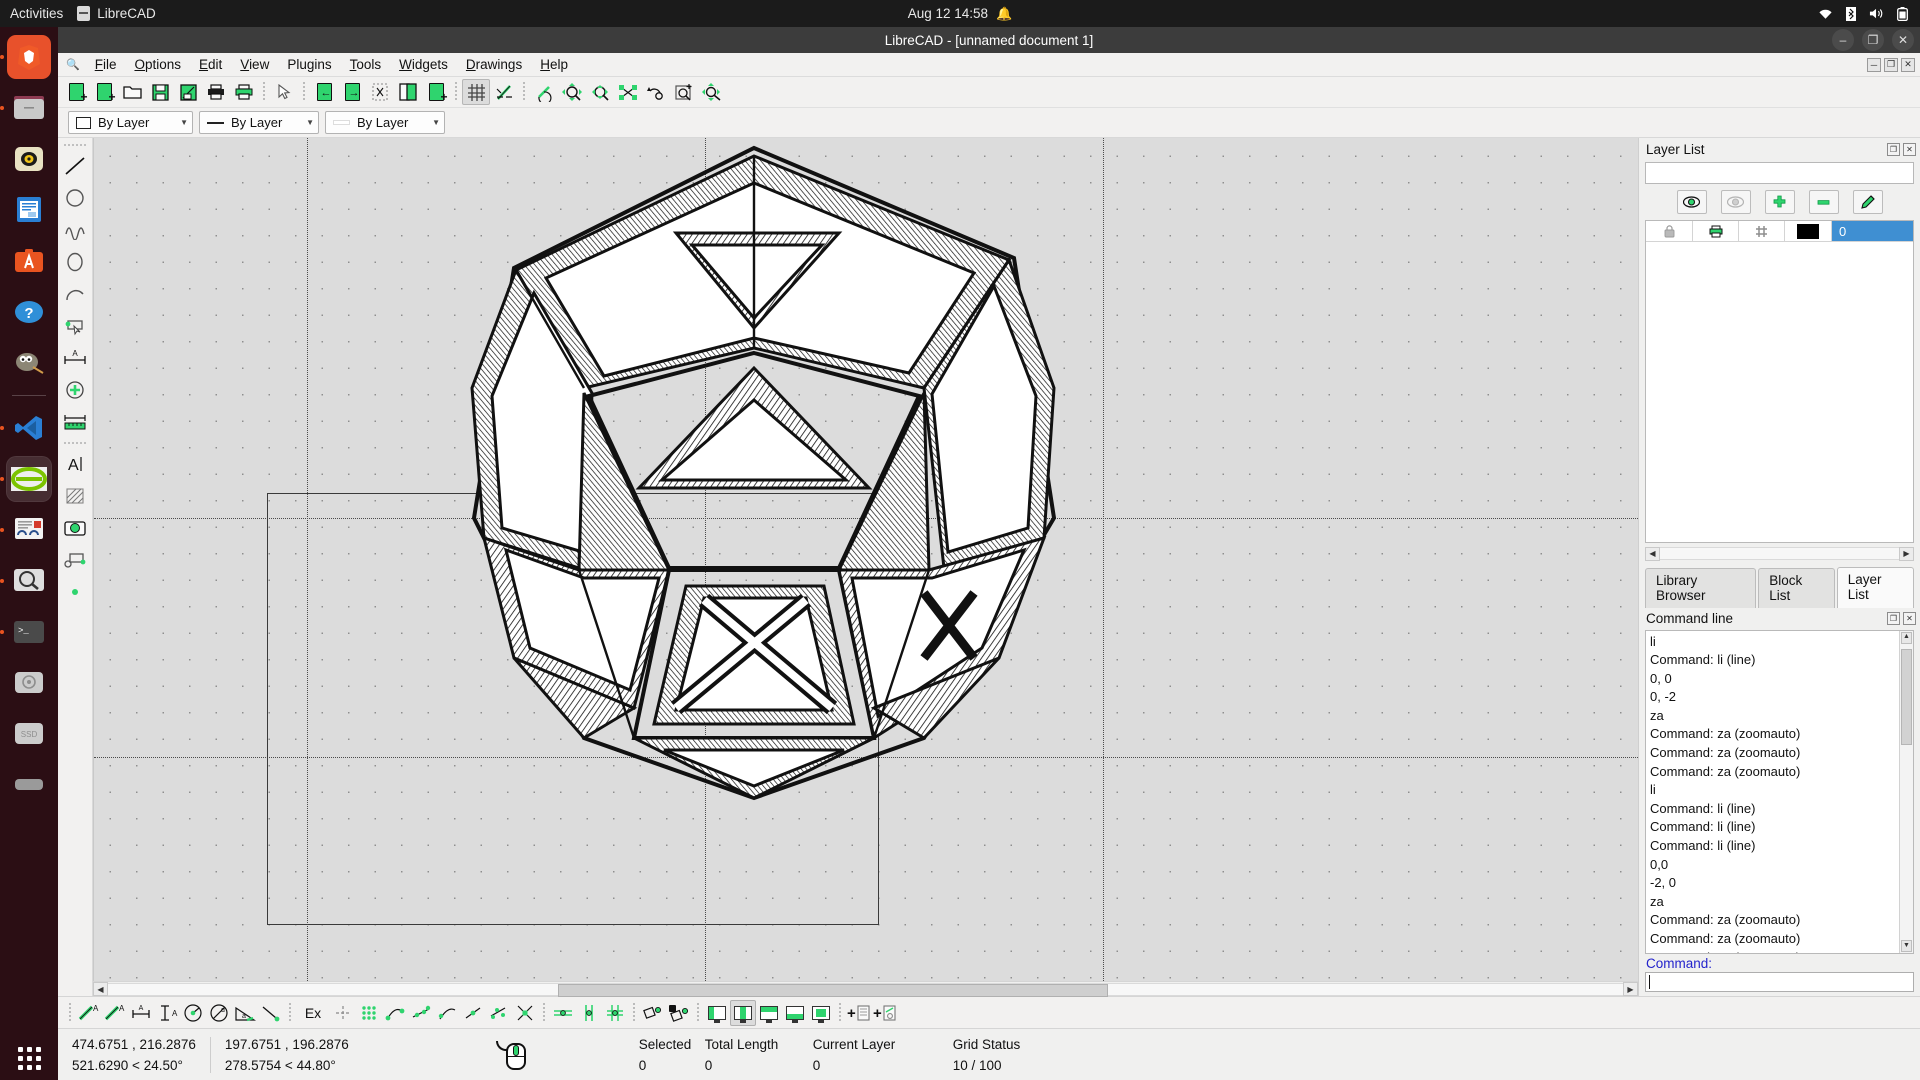 This screenshot has width=1920, height=1080. Describe the element at coordinates (499, 1013) in the screenshot. I see `snap-distance-icon` at that location.